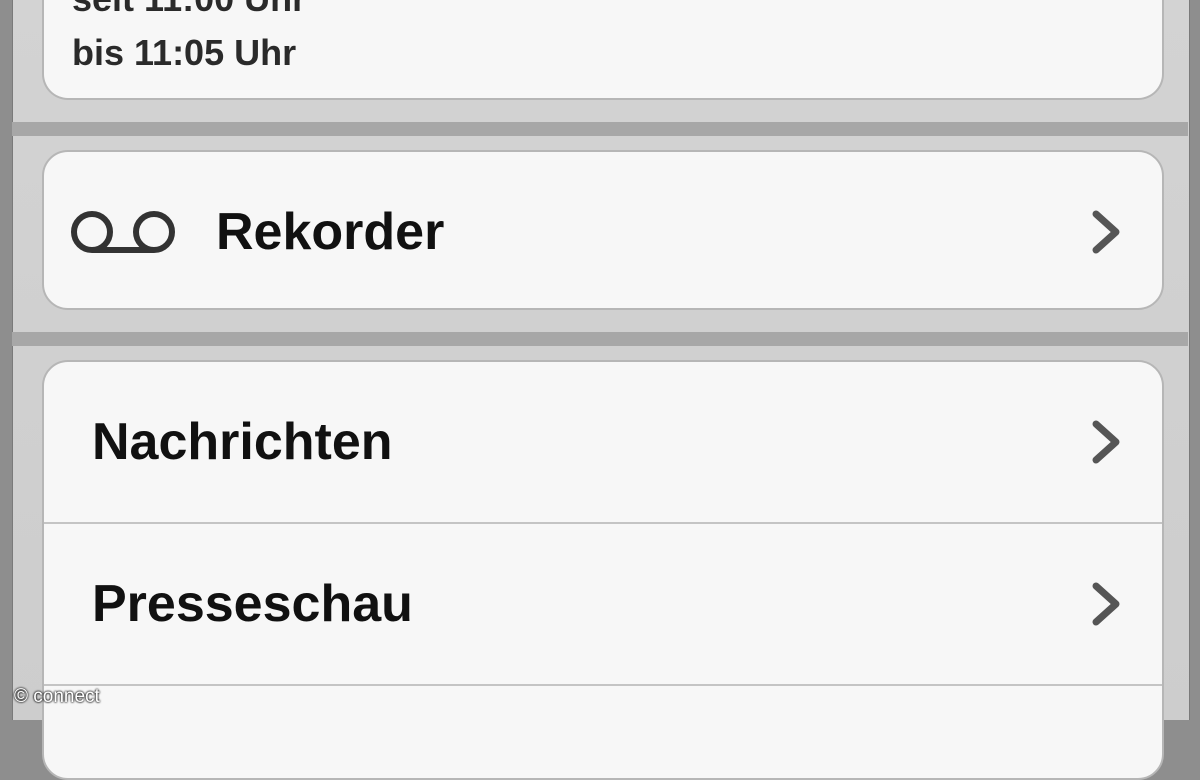  I want to click on schedule-card: seit 11:00 Uhr bis 11:05 Uhr, so click(603, 50).